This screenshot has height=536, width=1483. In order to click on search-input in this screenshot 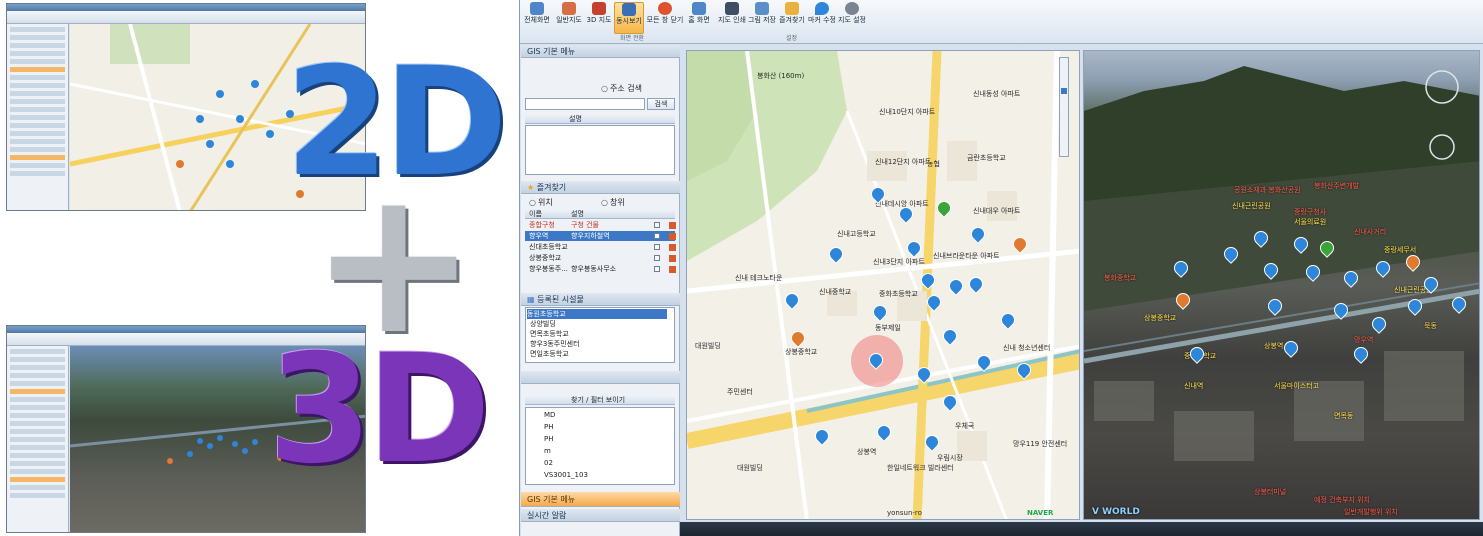, I will do `click(585, 104)`.